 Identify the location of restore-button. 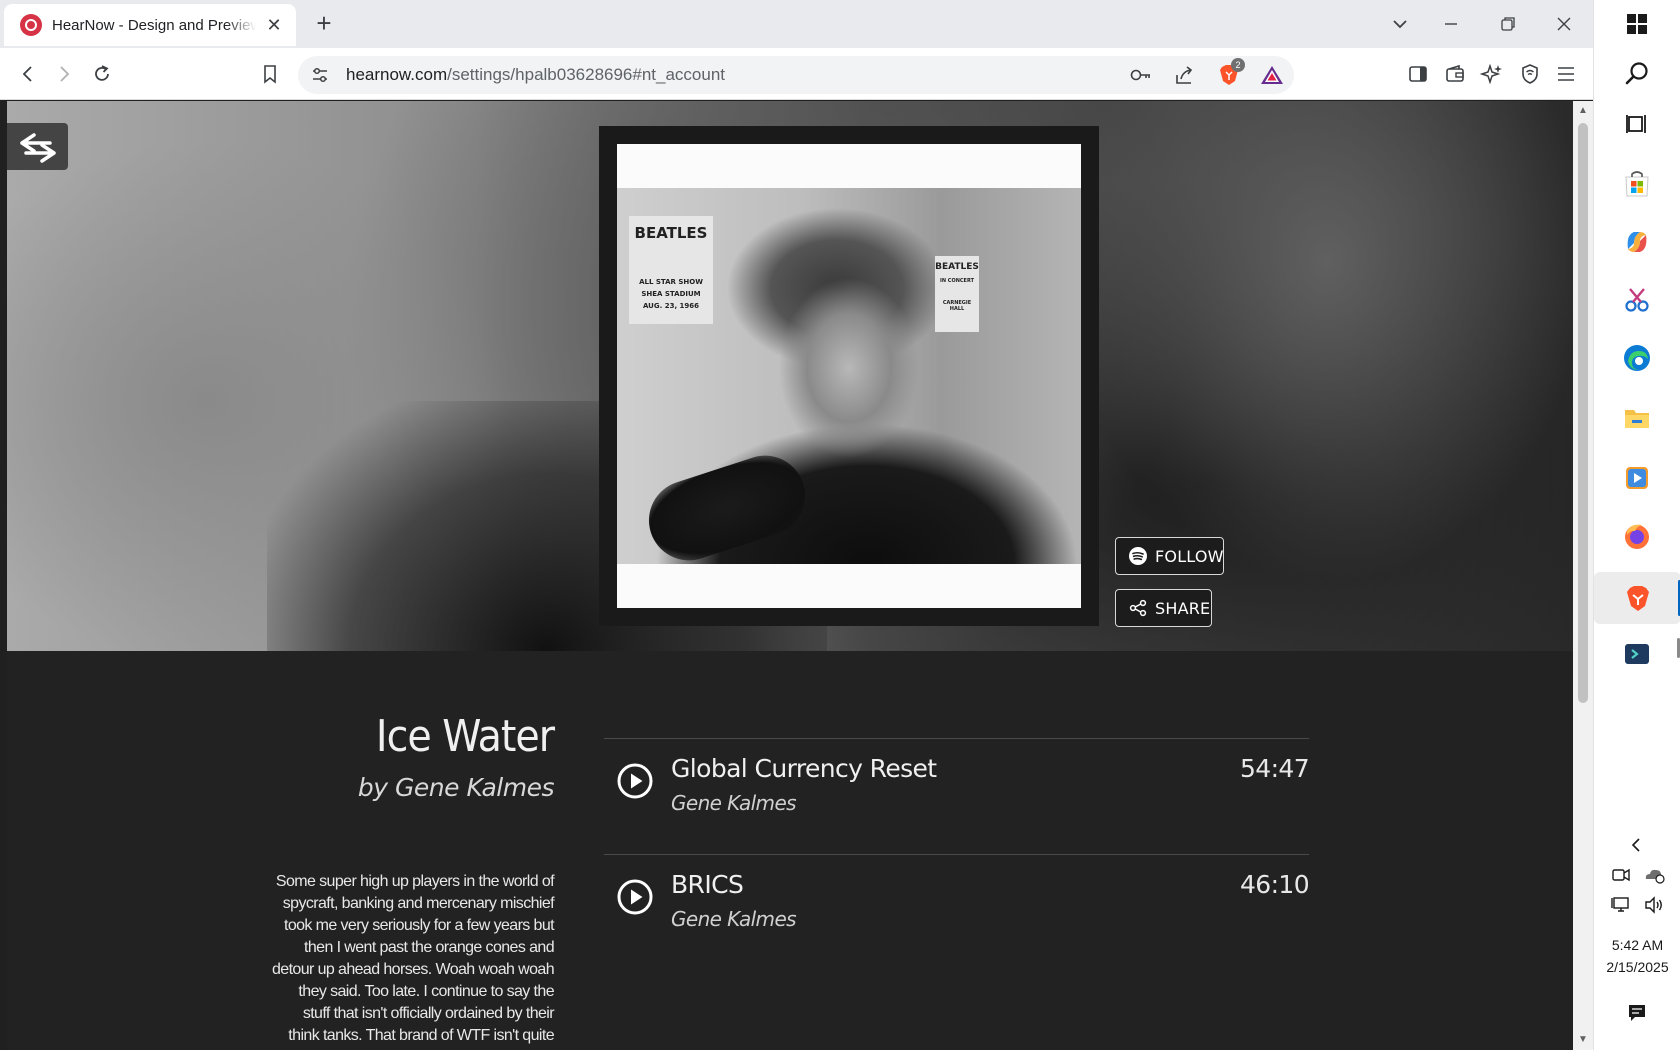
(1508, 24).